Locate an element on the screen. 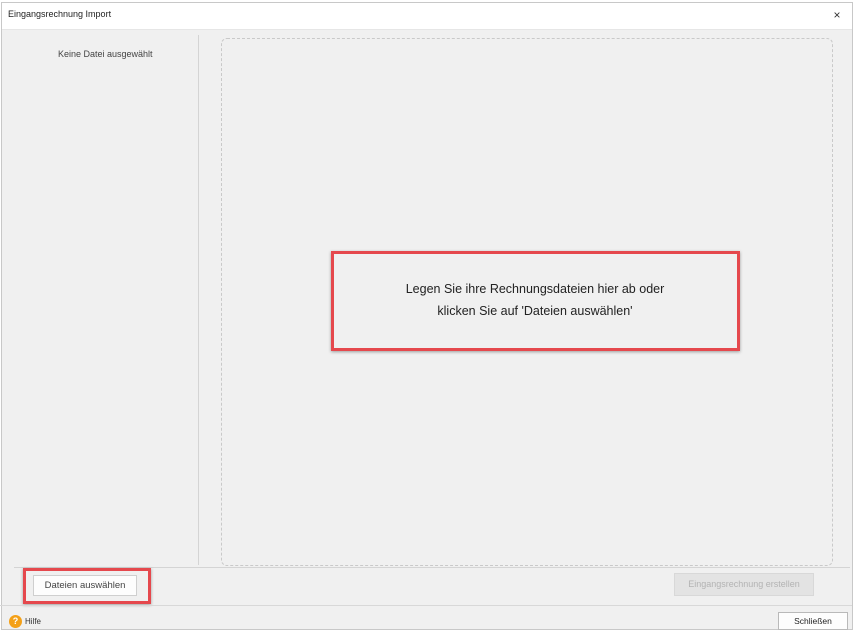  help-link: ? Hilfe is located at coordinates (25, 621).